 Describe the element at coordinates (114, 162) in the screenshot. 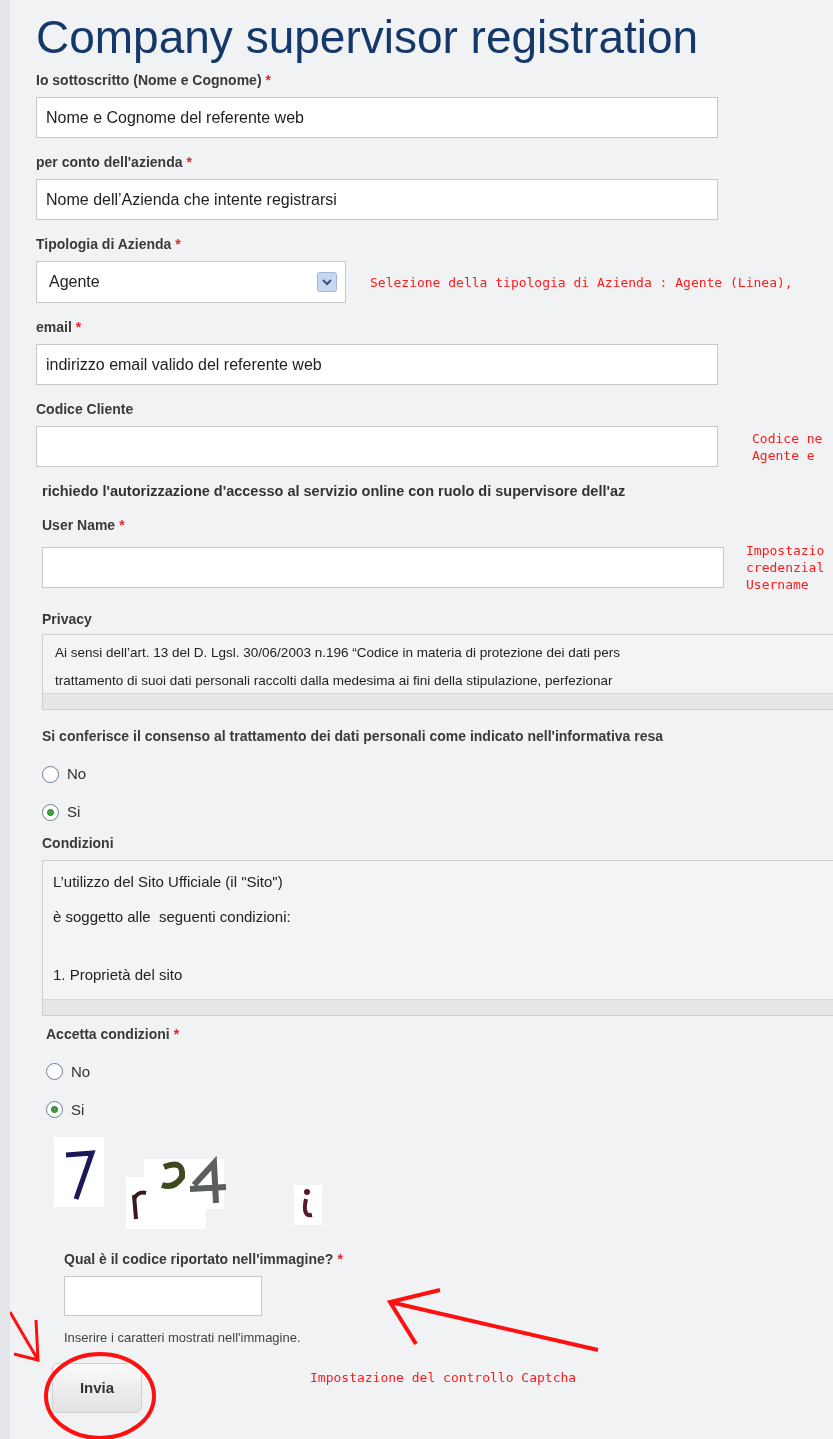

I see `field-label: per conto dell'azienda *` at that location.